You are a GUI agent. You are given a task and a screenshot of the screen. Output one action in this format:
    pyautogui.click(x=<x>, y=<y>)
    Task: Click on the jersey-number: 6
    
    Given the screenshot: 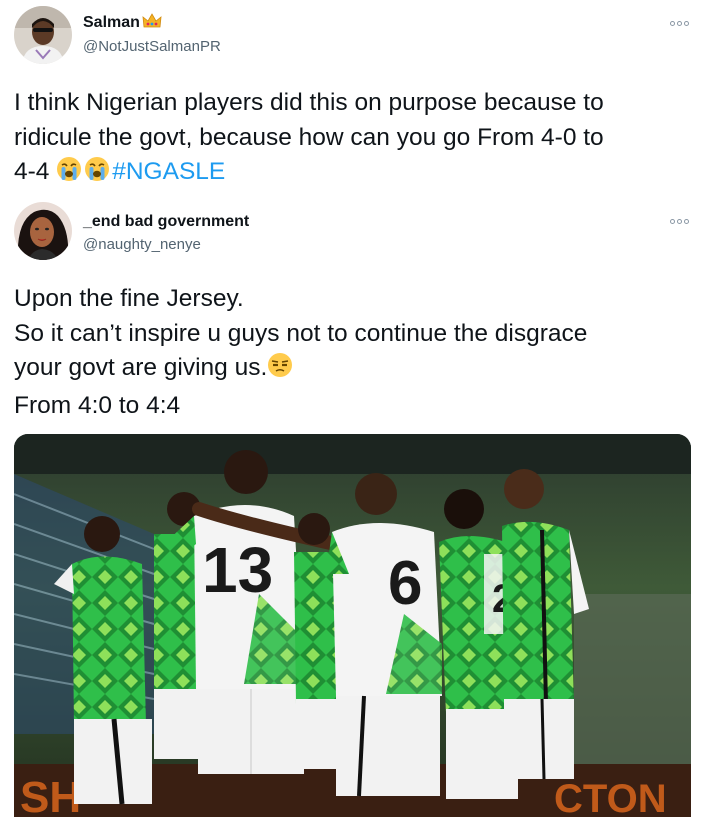 What is the action you would take?
    pyautogui.click(x=405, y=583)
    